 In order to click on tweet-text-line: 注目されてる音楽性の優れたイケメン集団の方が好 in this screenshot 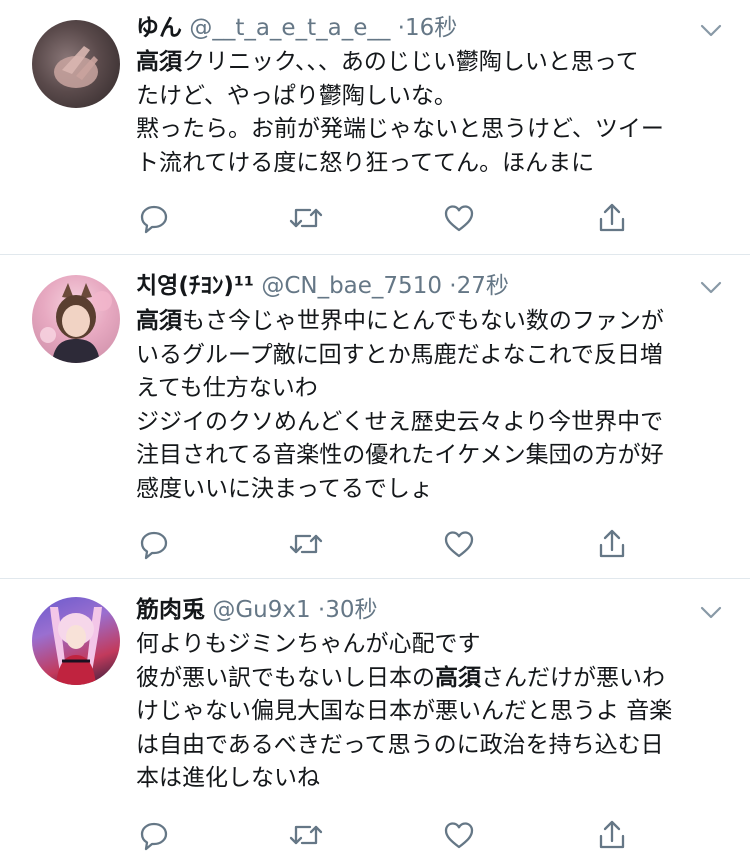, I will do `click(423, 456)`.